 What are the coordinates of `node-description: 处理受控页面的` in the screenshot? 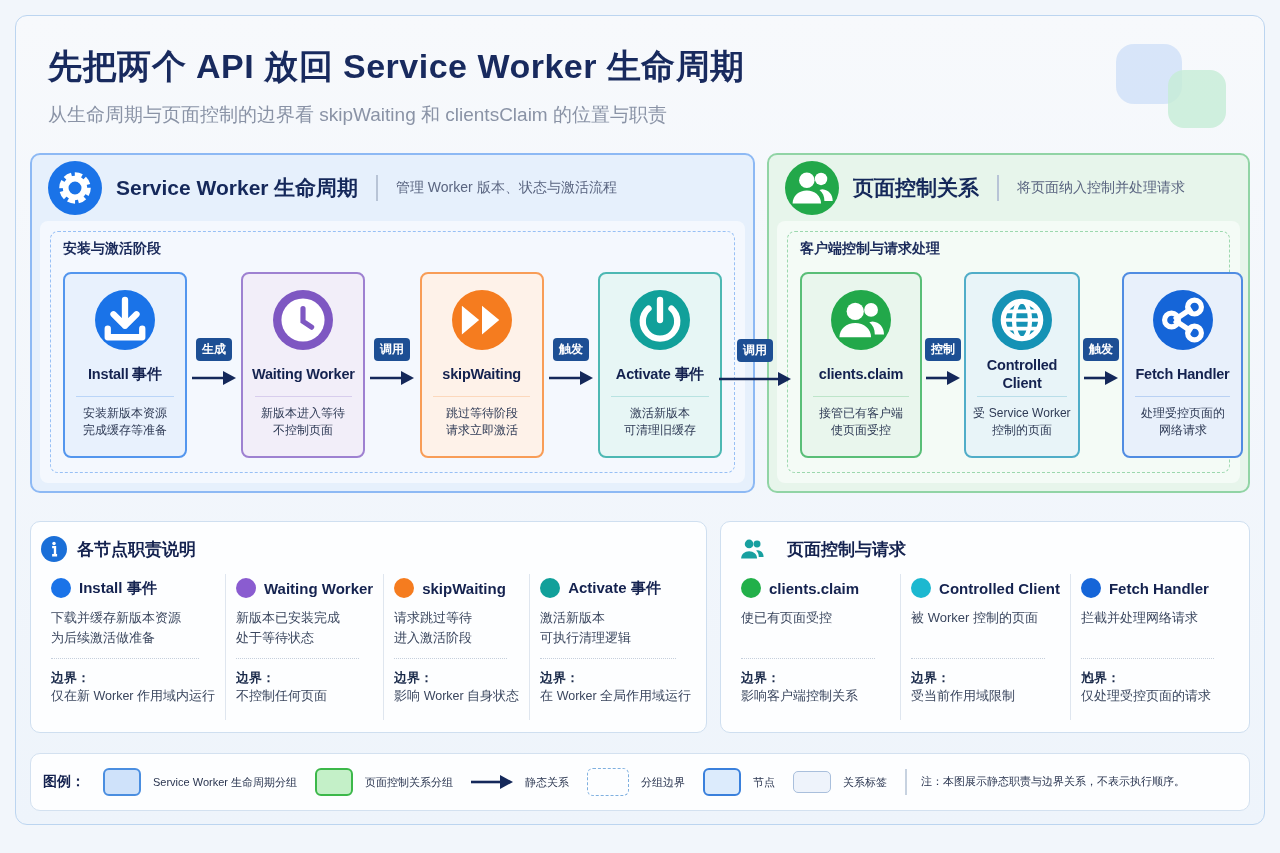 It's located at (1182, 413).